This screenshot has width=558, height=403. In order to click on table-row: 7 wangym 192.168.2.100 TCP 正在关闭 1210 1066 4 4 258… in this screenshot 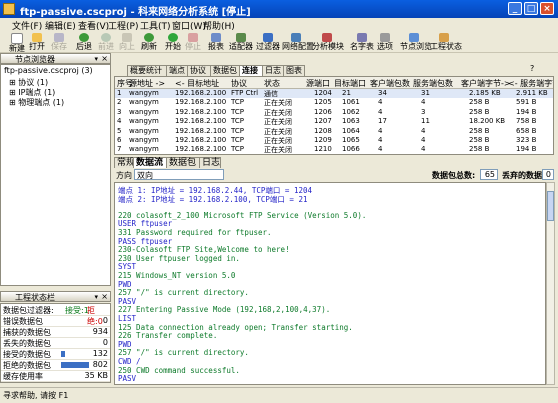, I will do `click(334, 149)`.